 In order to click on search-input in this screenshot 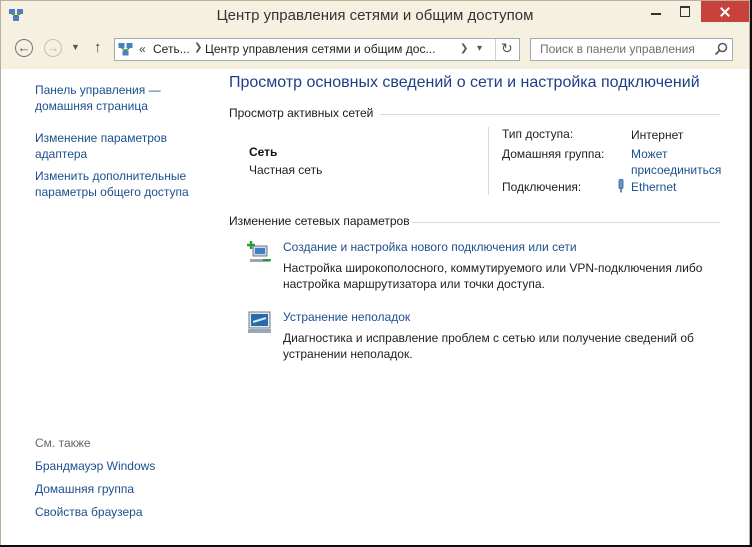, I will do `click(625, 49)`.